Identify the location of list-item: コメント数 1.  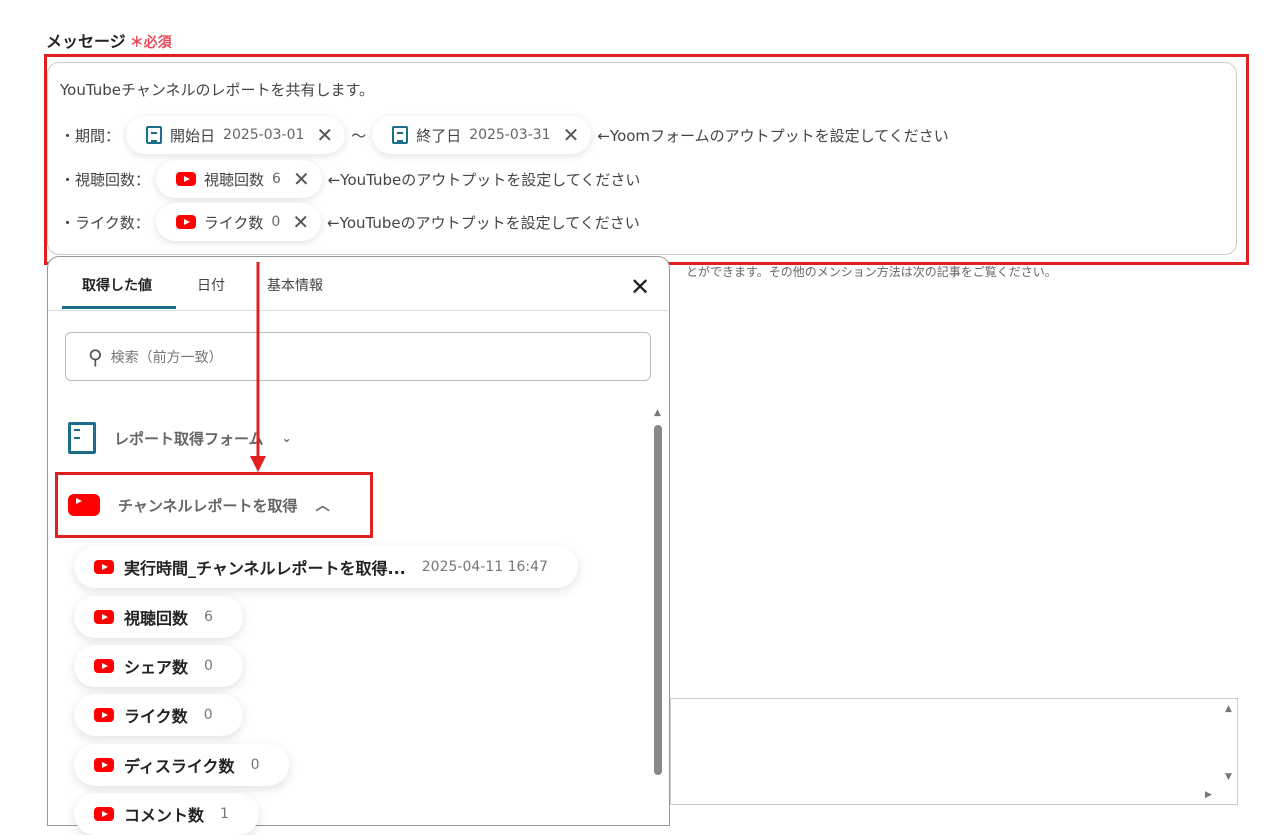
(166, 814).